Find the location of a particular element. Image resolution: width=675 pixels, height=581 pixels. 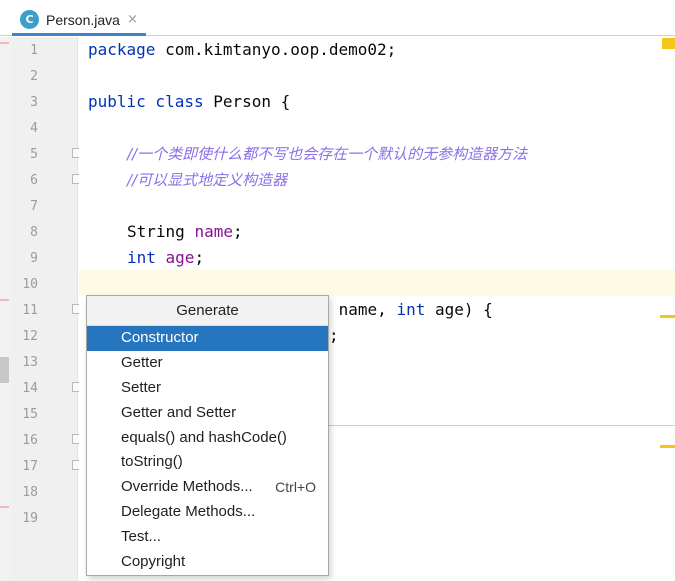

code-line-6-comment: //可以显式地定义构造器 is located at coordinates (207, 180).